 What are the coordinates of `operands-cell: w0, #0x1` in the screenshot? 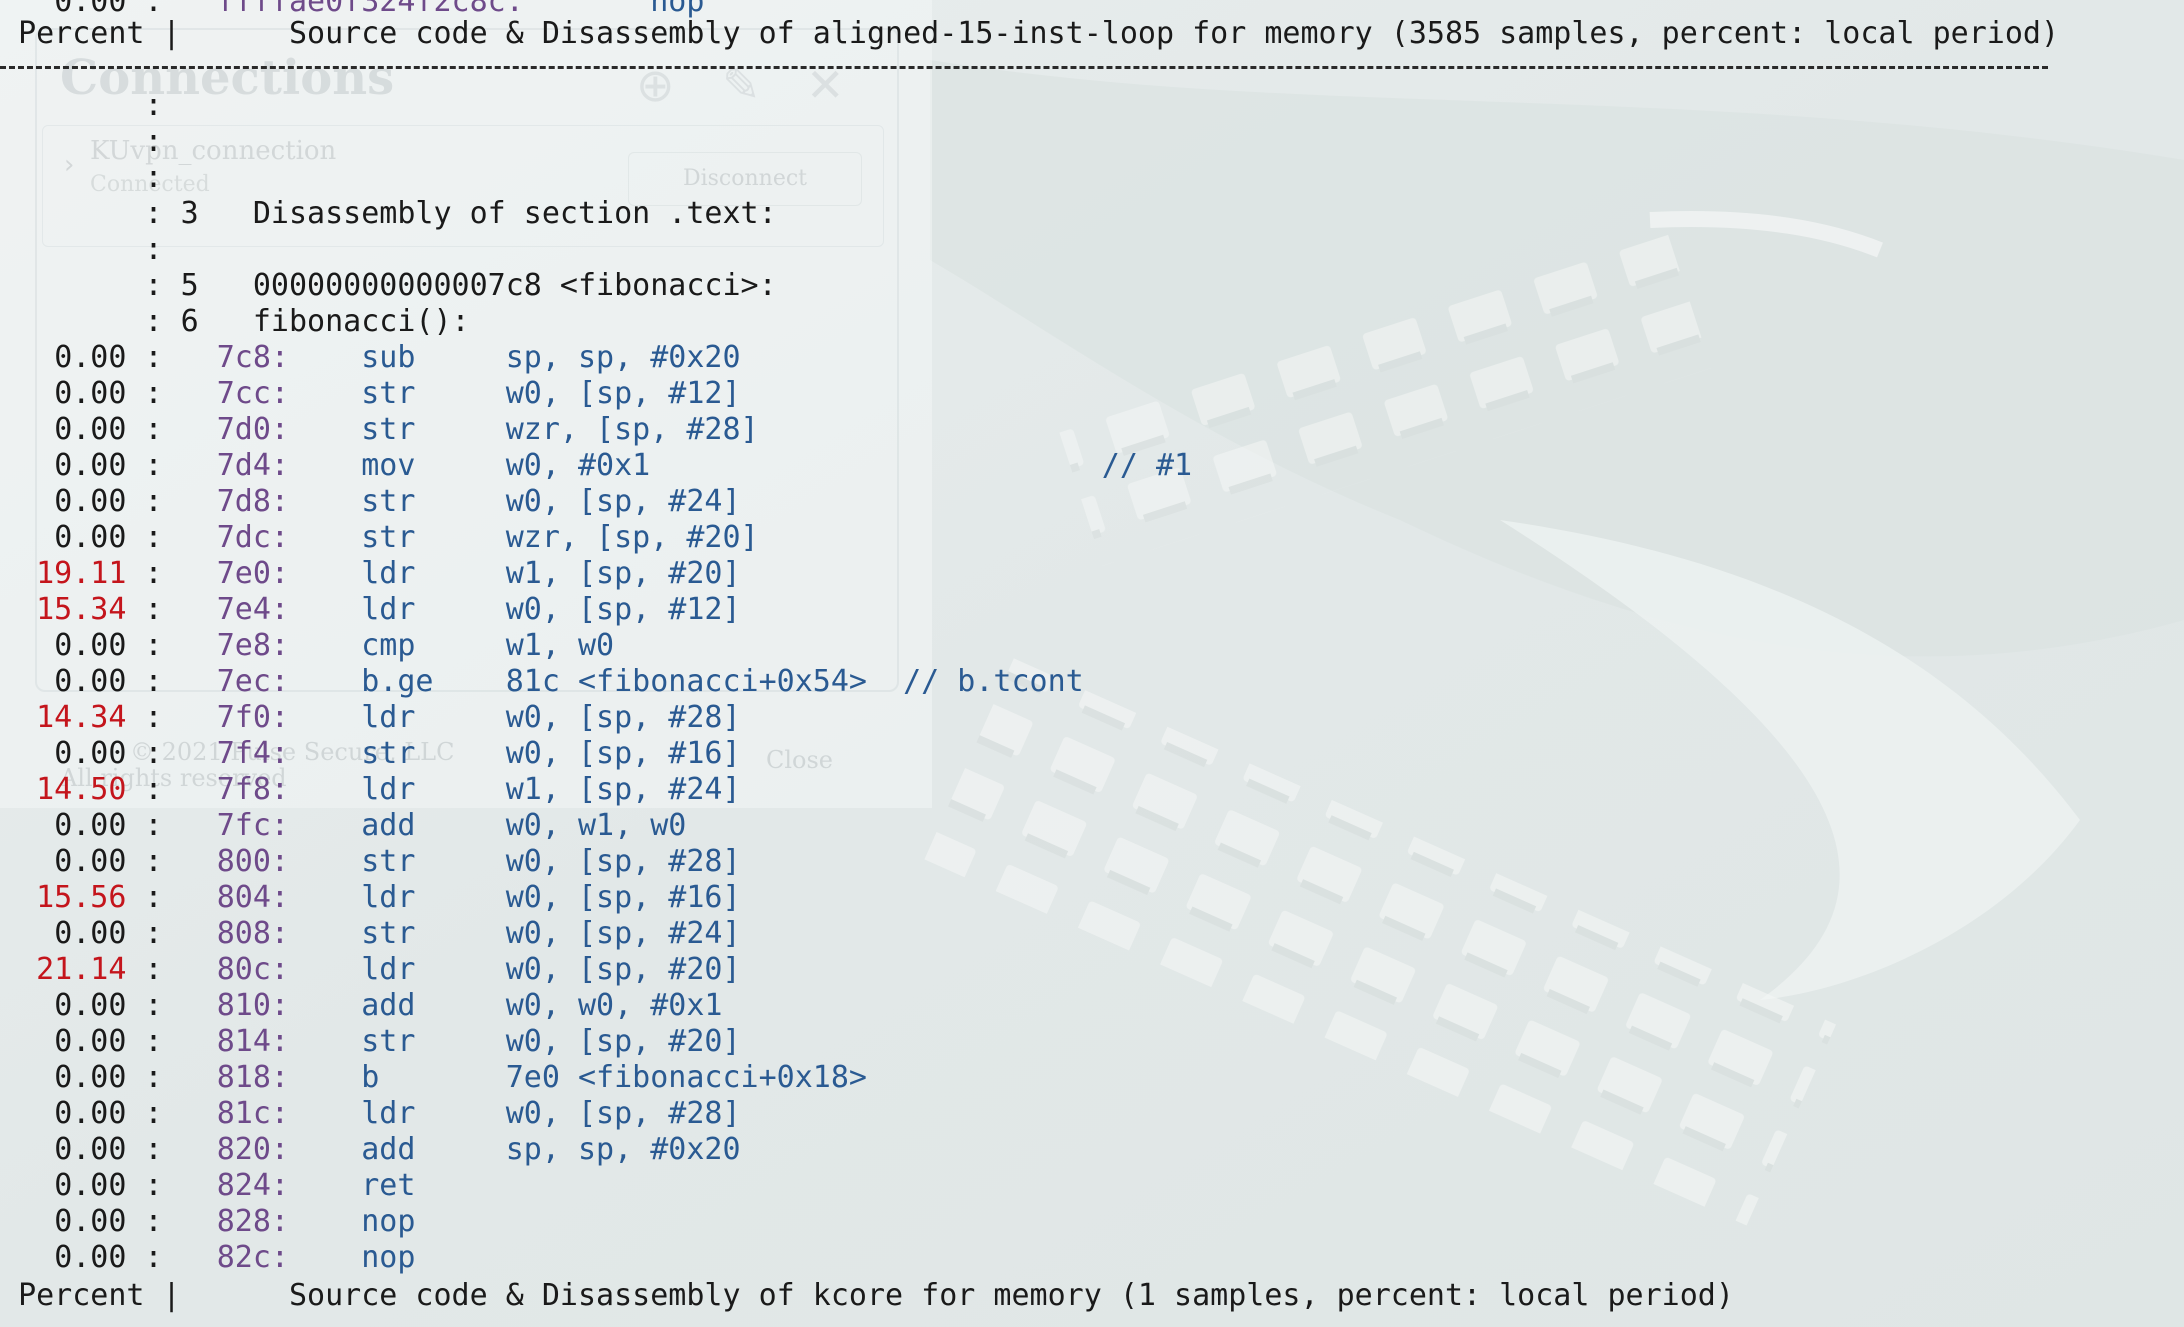 It's located at (578, 465).